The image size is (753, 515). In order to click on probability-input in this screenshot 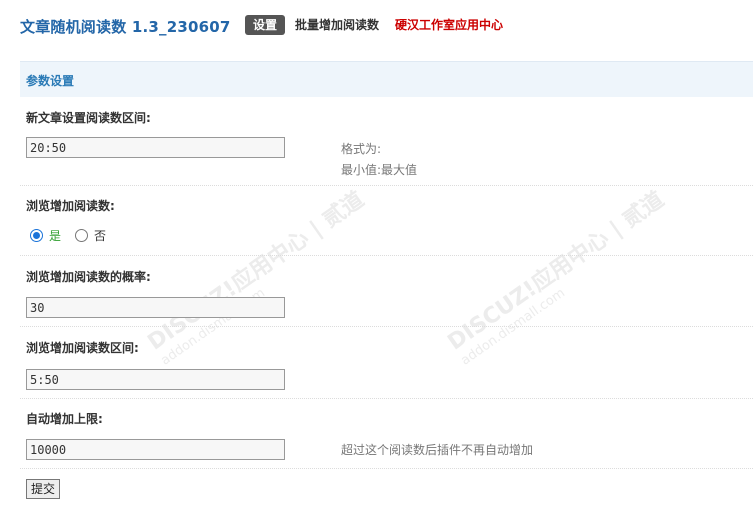, I will do `click(155, 307)`.